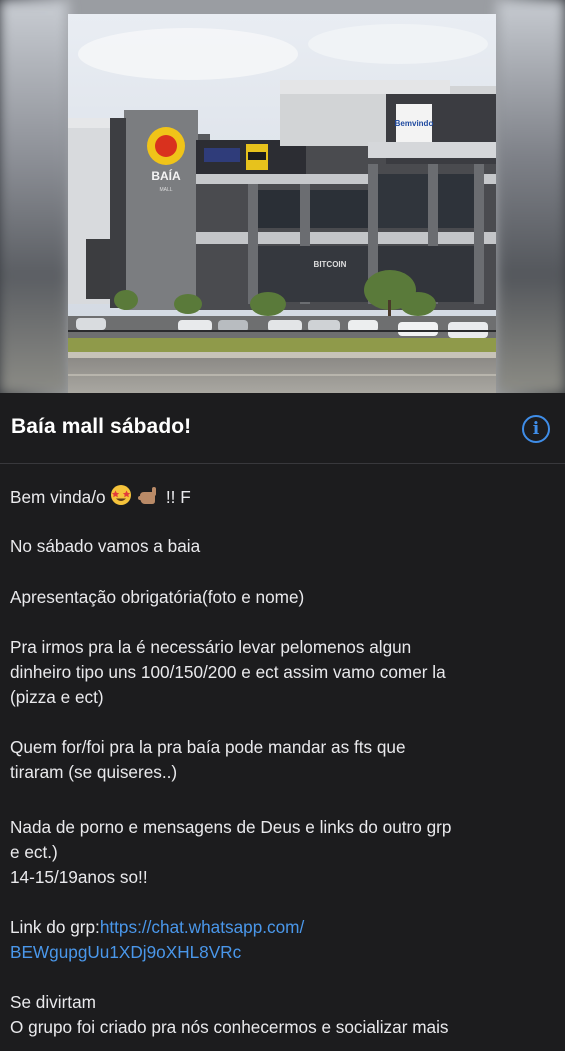 The height and width of the screenshot is (1051, 565). What do you see at coordinates (55, 927) in the screenshot?
I see `group-link-label: Link do grp:` at bounding box center [55, 927].